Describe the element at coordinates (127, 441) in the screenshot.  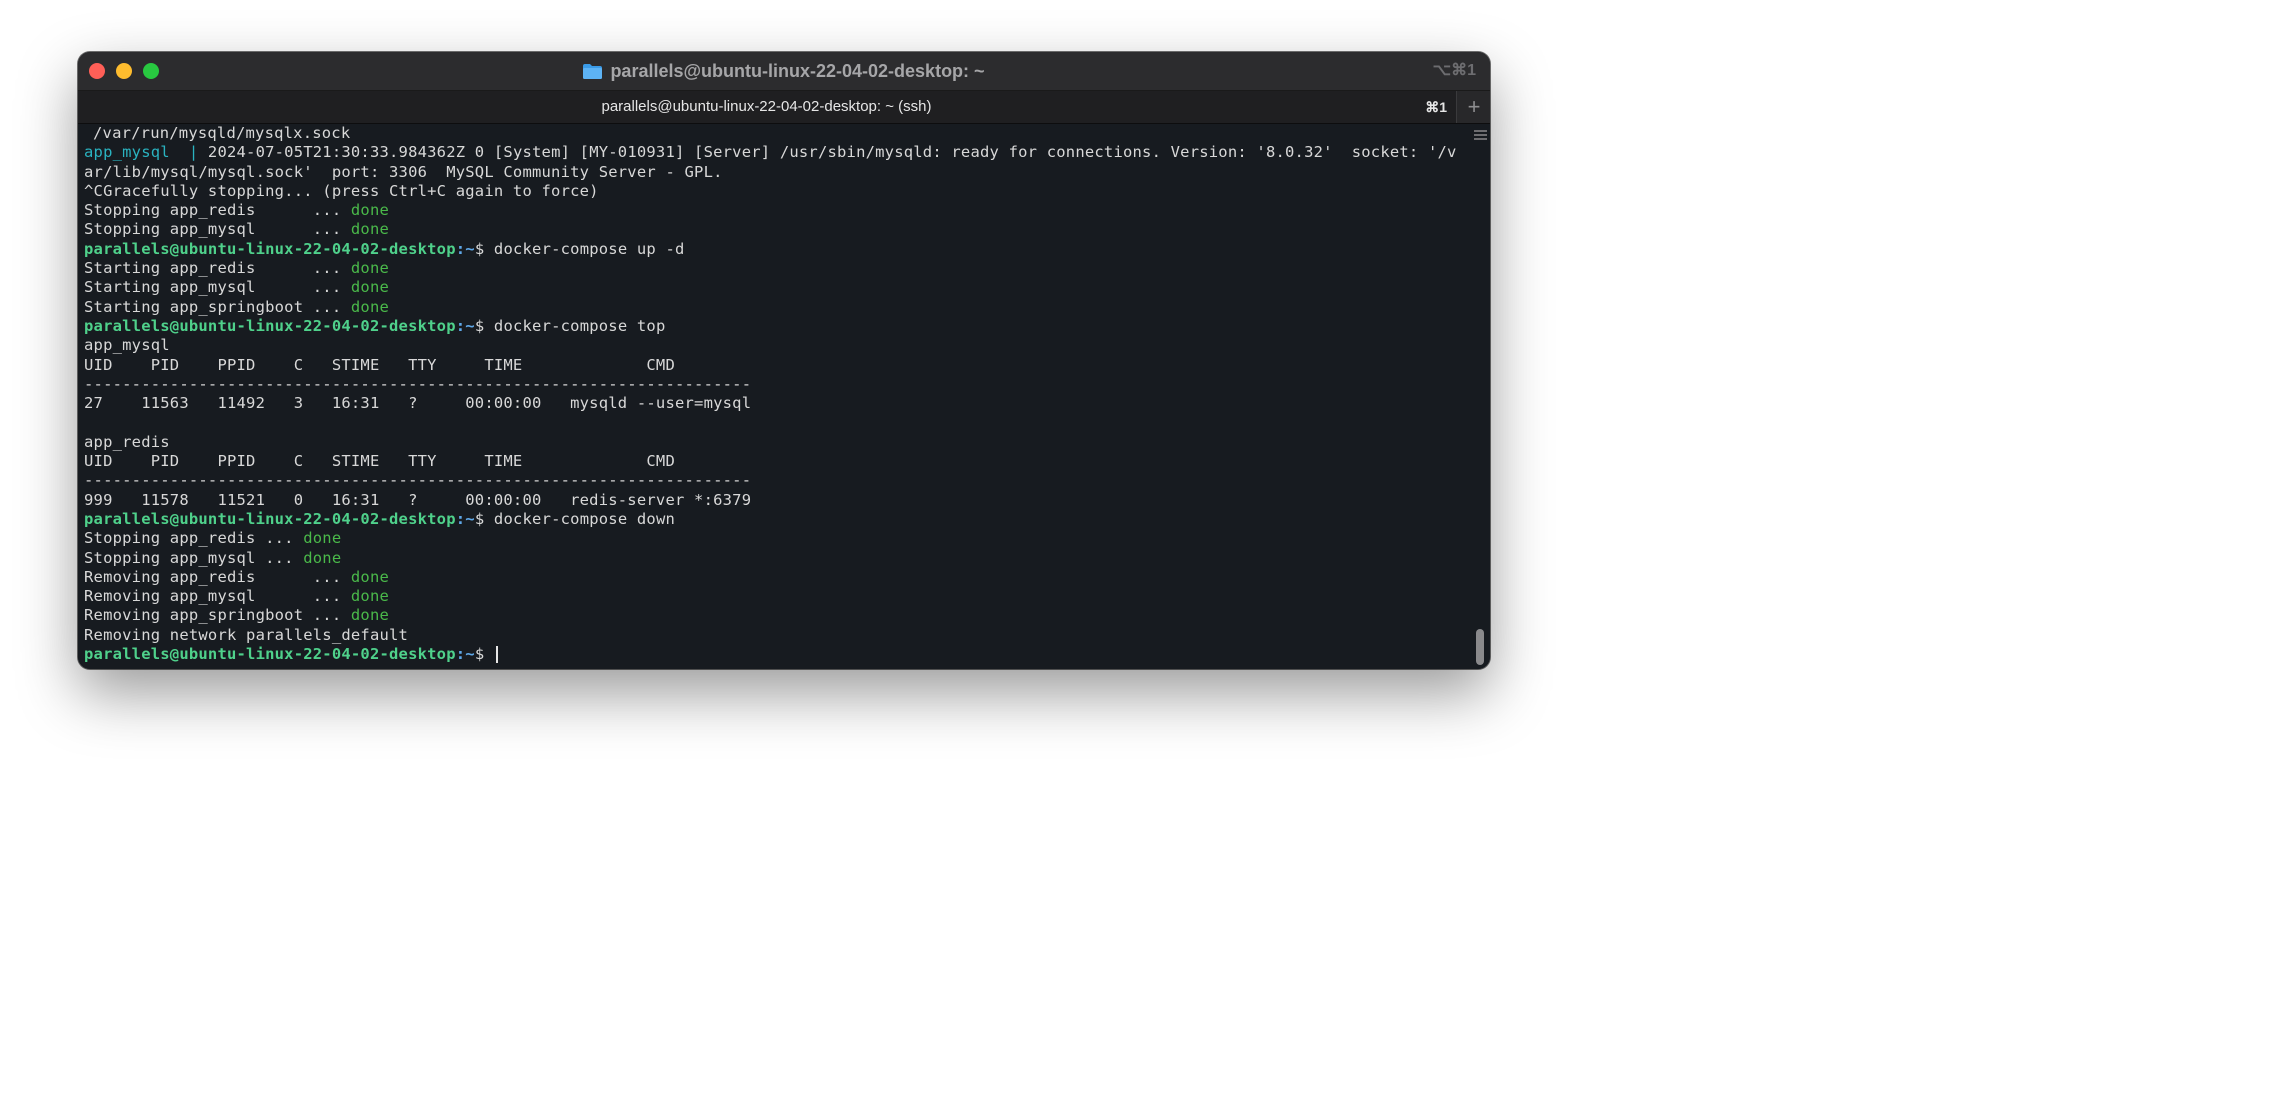
I see `terminal-line: app_redis` at that location.